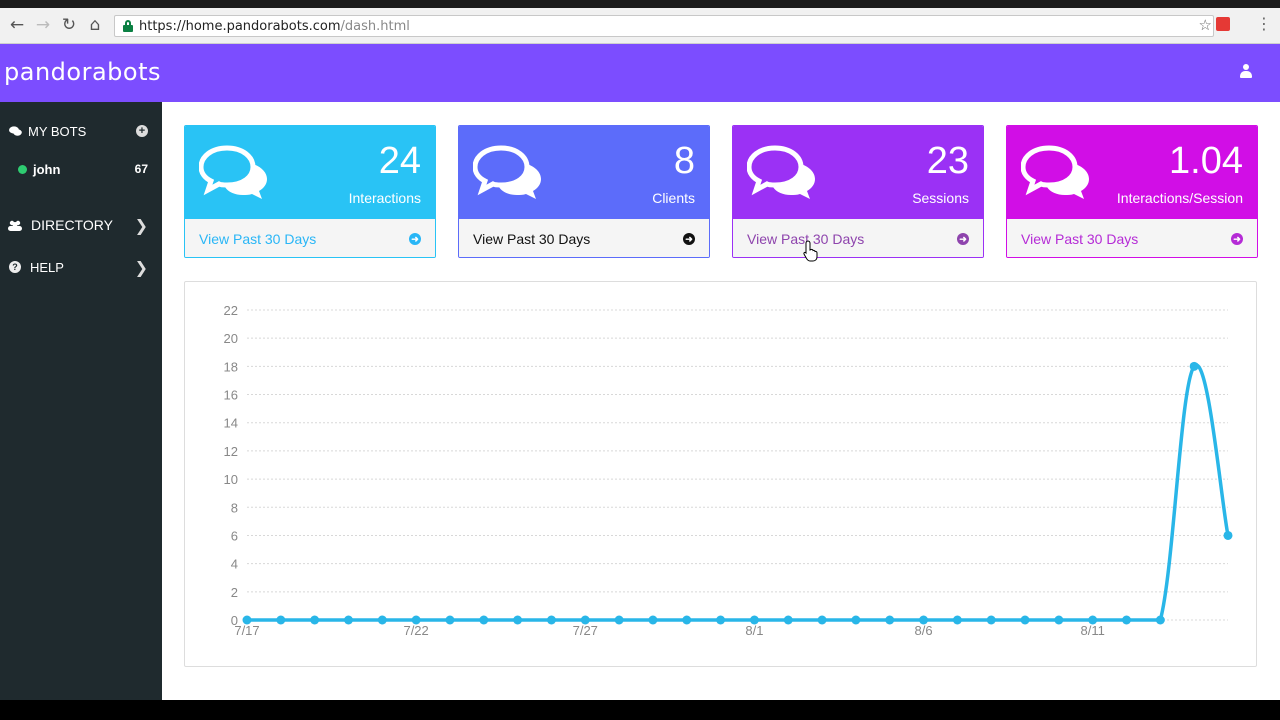 The image size is (1280, 720). Describe the element at coordinates (246, 630) in the screenshot. I see `x-tick-label: 7/17` at that location.